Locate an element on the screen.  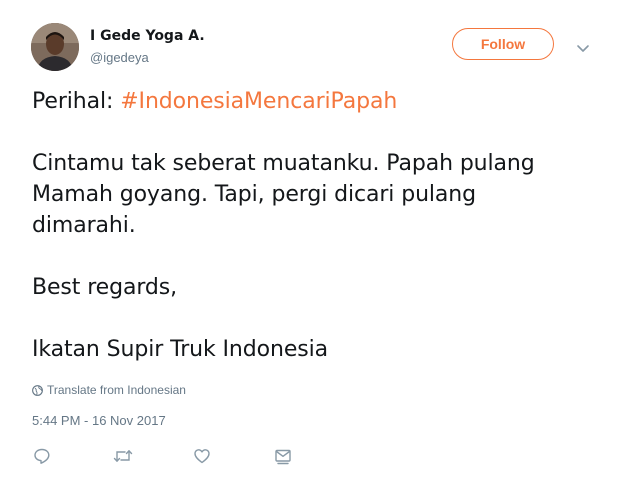
tweet-prefix: Perihal: is located at coordinates (76, 101).